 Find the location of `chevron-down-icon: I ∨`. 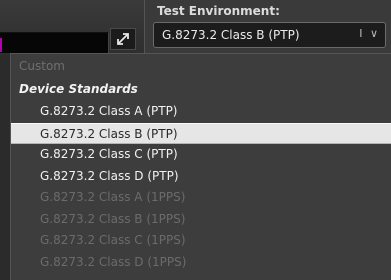

chevron-down-icon: I ∨ is located at coordinates (369, 33).